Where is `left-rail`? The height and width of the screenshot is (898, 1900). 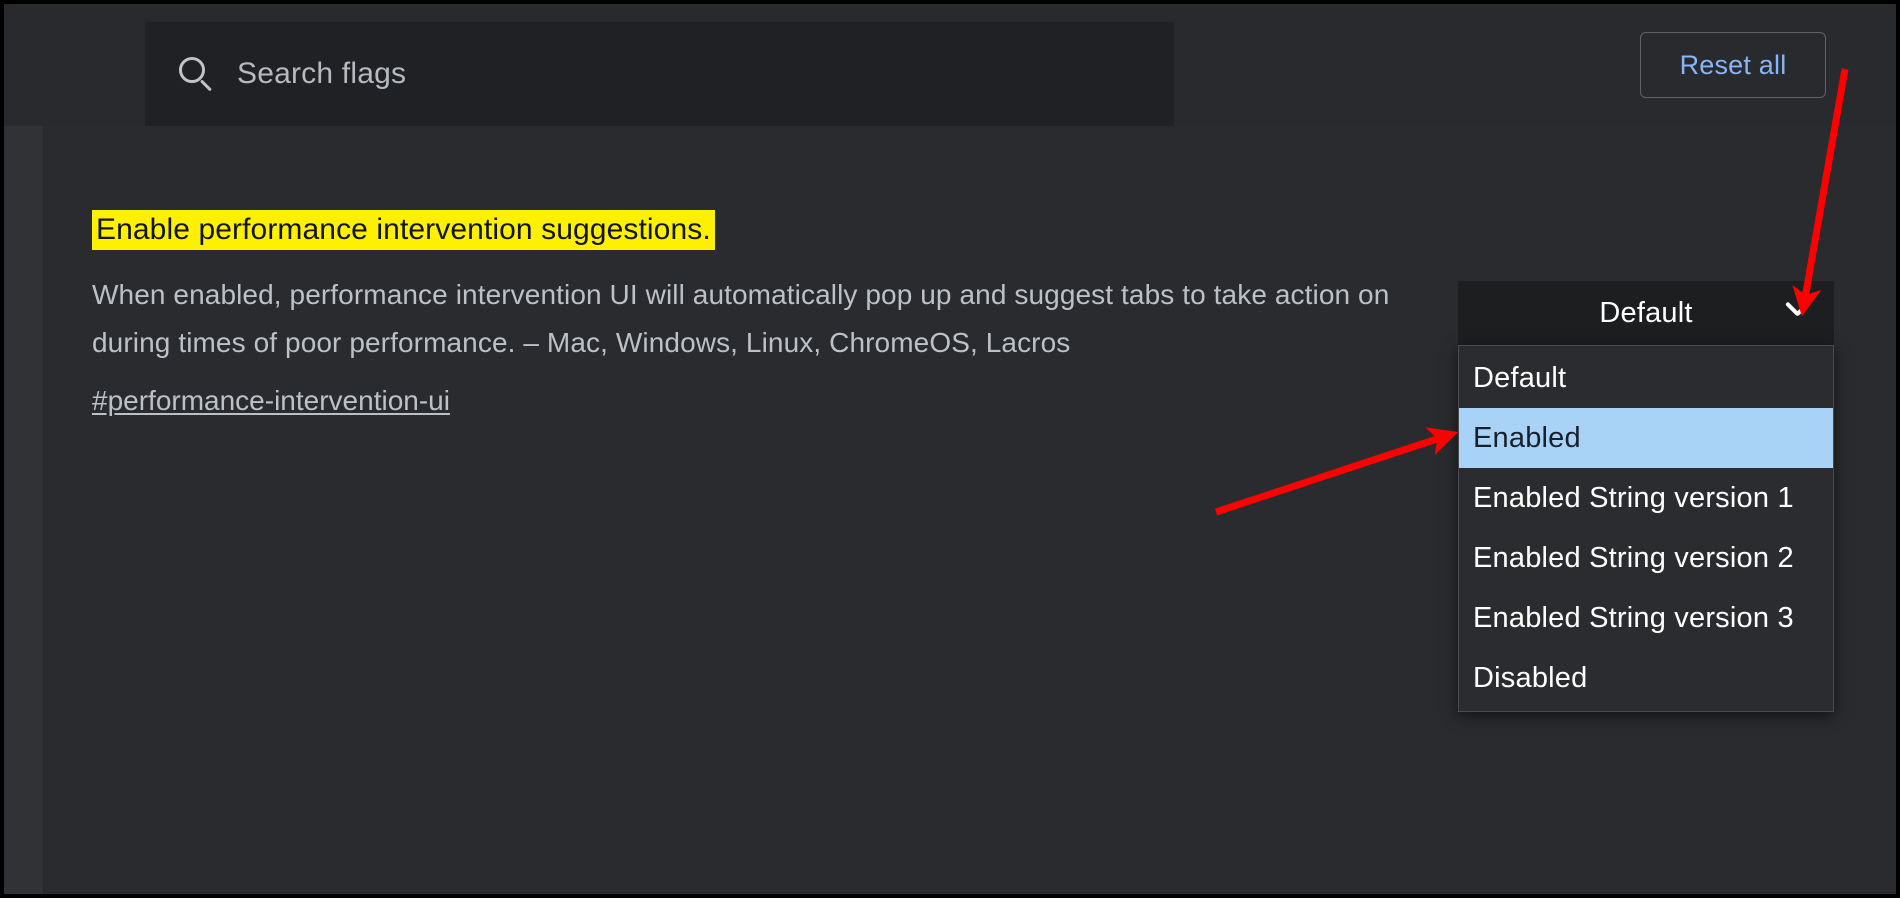 left-rail is located at coordinates (23, 510).